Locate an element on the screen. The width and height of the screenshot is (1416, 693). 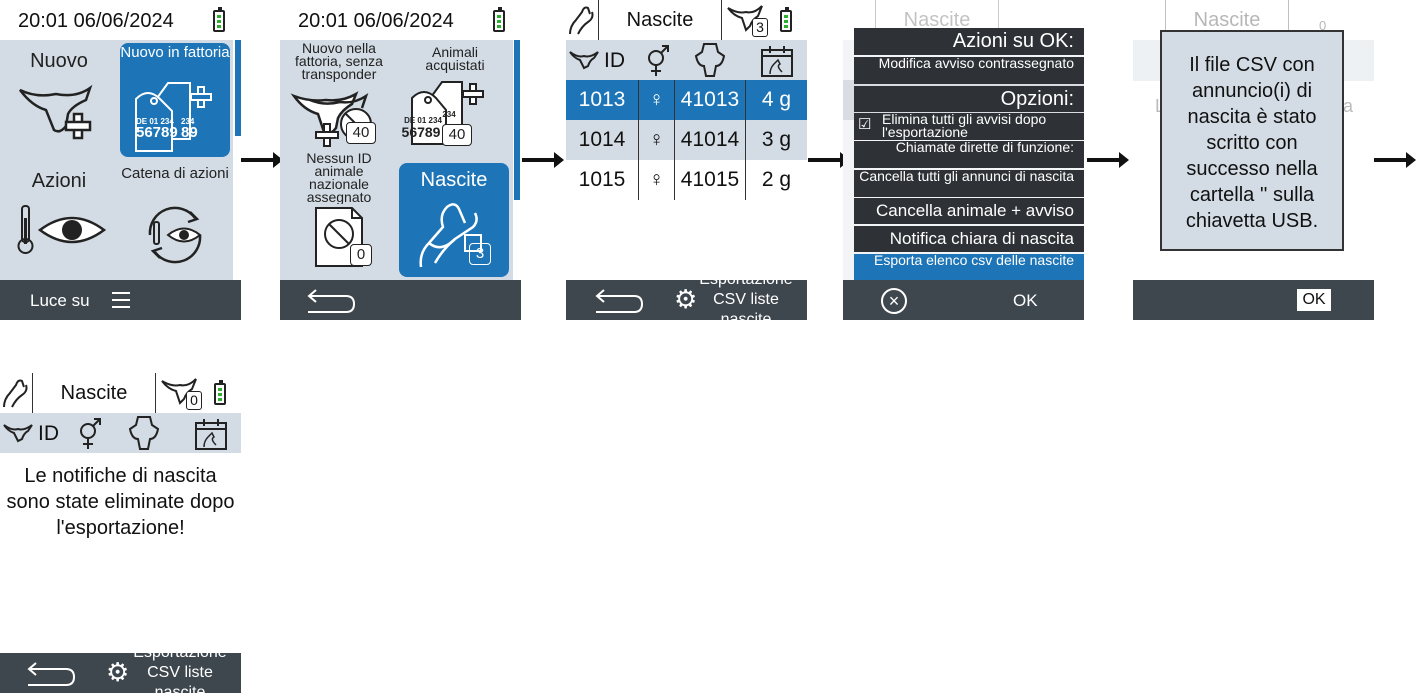
cell-age: 4 g is located at coordinates (776, 100).